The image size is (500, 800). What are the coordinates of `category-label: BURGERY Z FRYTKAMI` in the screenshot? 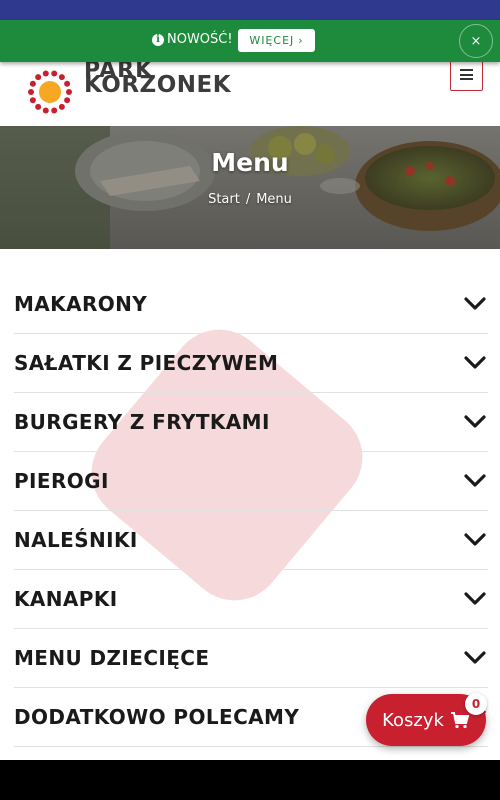 It's located at (142, 422).